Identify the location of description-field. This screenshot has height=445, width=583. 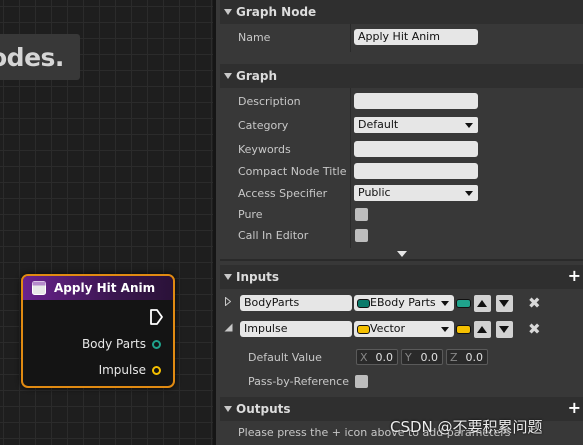
(416, 101).